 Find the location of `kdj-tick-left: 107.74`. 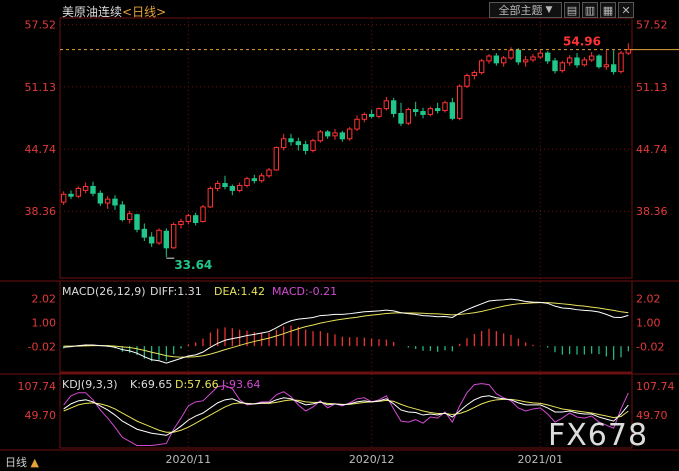

kdj-tick-left: 107.74 is located at coordinates (37, 386).